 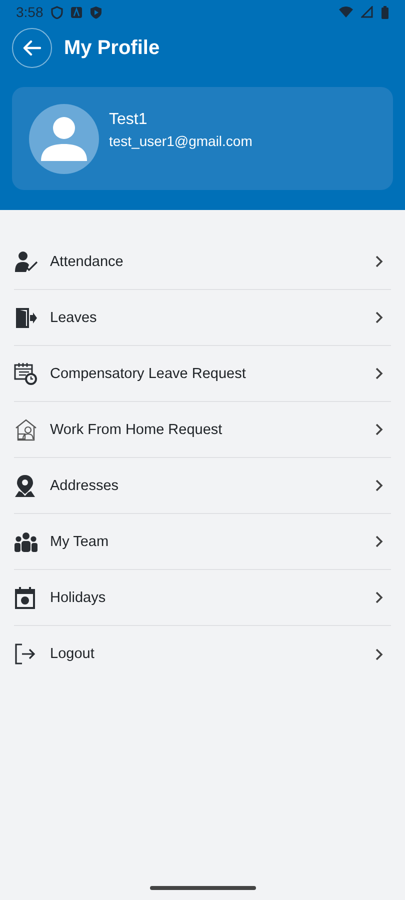 I want to click on signal-icon, so click(x=367, y=12).